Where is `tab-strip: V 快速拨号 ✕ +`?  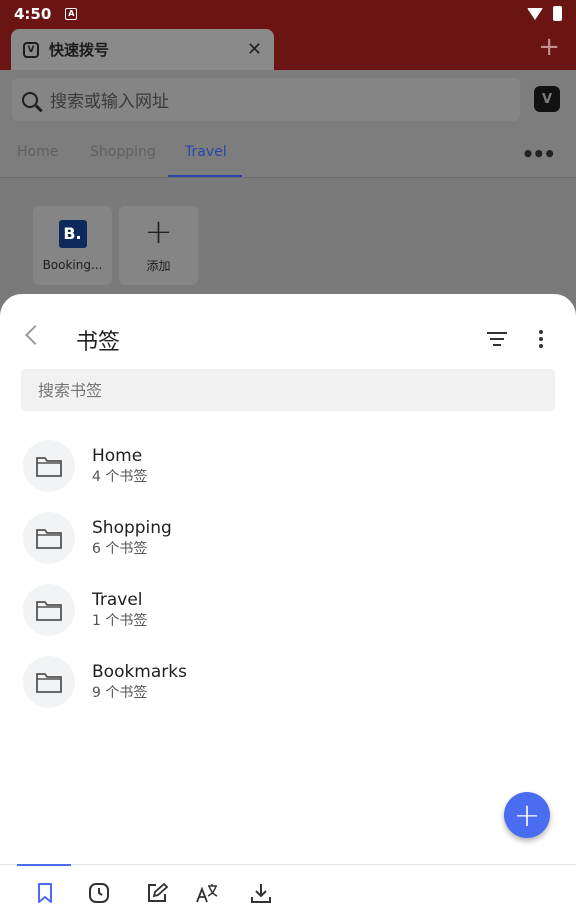
tab-strip: V 快速拨号 ✕ + is located at coordinates (288, 48).